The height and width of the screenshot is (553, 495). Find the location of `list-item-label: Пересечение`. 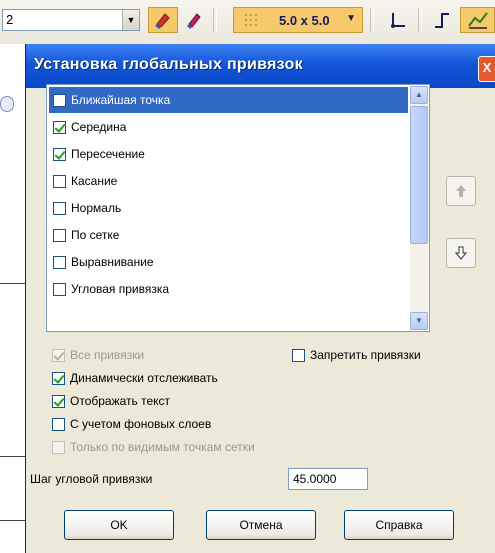

list-item-label: Пересечение is located at coordinates (108, 154).